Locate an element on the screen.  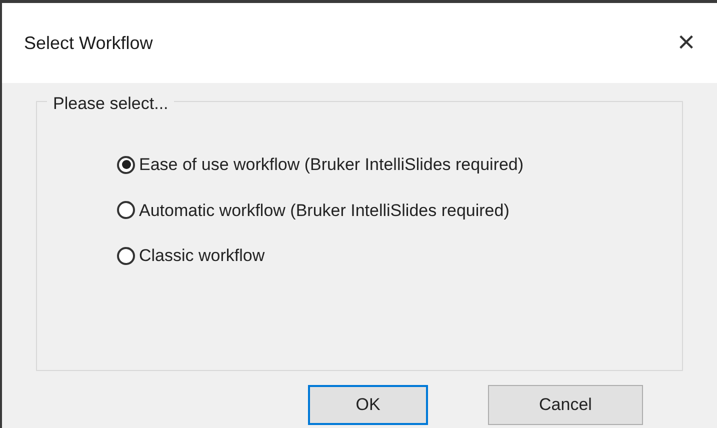
window-title: Select Workflow is located at coordinates (88, 43).